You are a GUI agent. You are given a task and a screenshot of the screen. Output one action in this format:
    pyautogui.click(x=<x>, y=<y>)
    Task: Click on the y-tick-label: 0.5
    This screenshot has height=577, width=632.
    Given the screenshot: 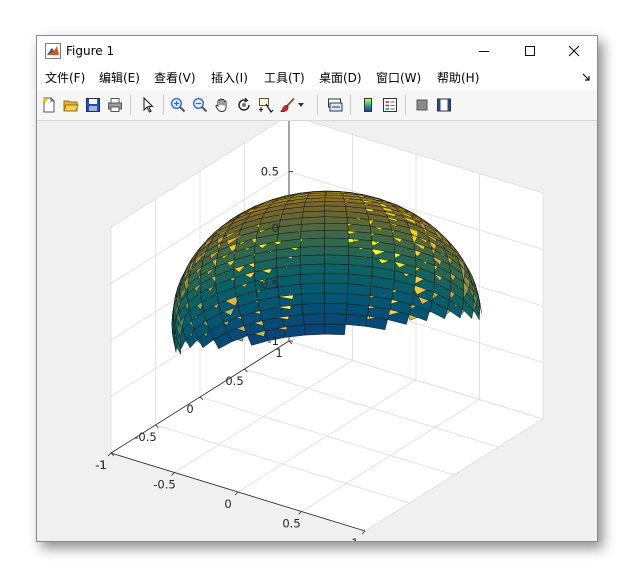 What is the action you would take?
    pyautogui.click(x=234, y=381)
    